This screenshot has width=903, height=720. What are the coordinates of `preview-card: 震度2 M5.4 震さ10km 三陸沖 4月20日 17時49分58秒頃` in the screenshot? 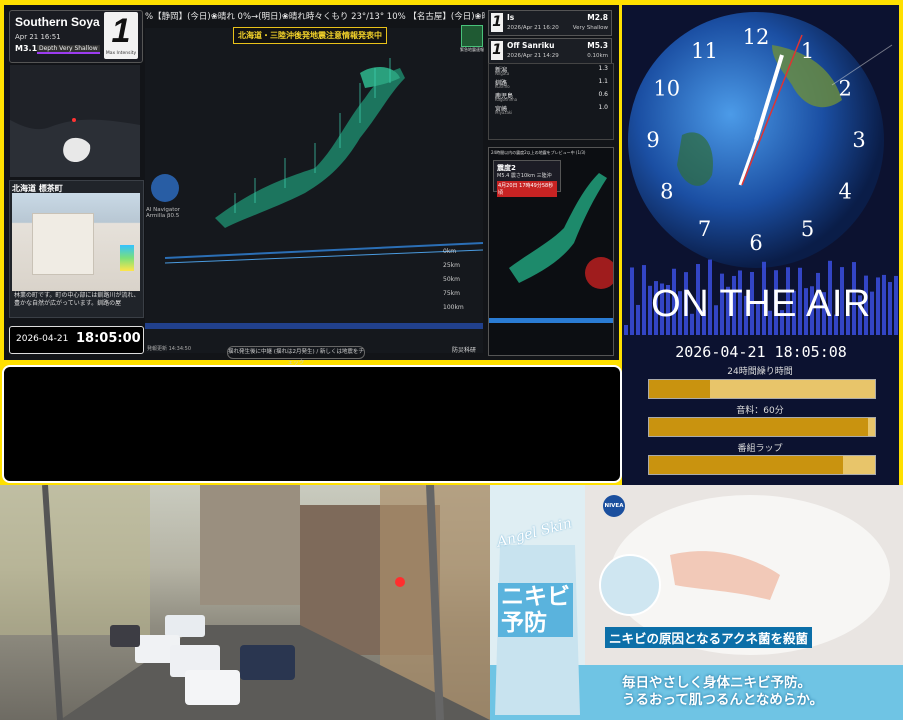 It's located at (527, 178).